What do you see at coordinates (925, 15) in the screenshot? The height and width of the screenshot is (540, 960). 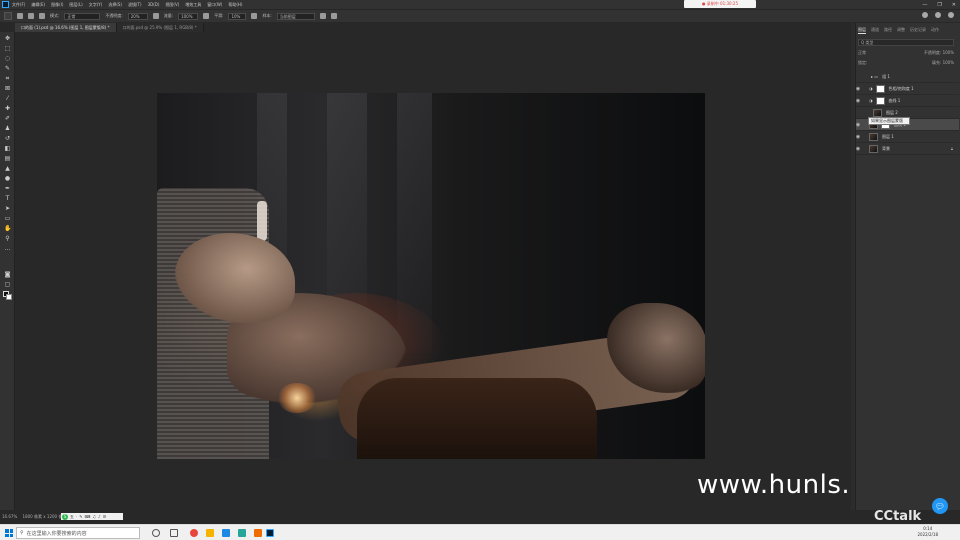 I see `search-icon` at bounding box center [925, 15].